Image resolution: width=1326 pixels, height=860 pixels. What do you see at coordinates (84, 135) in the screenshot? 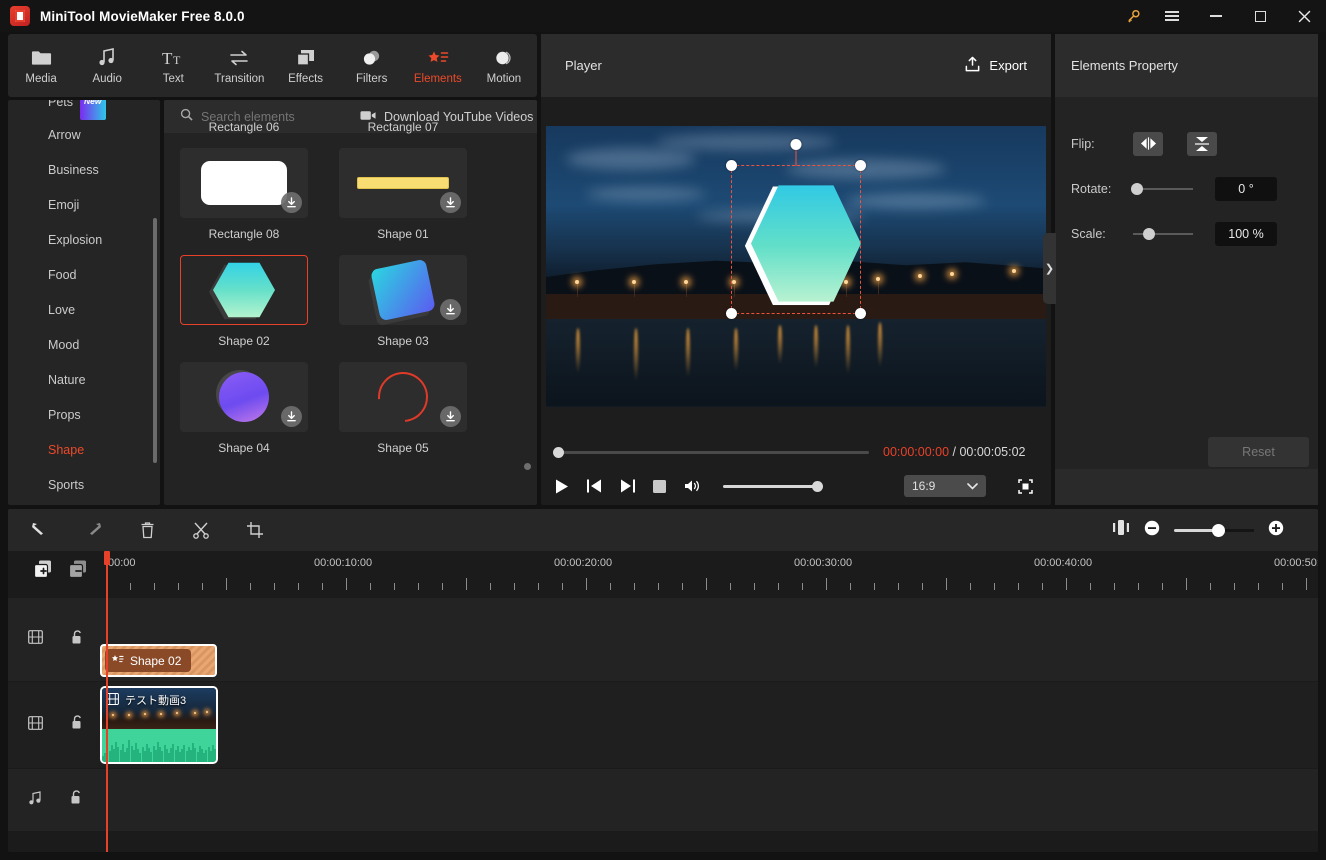
I see `category-item-arrow: Arrow` at bounding box center [84, 135].